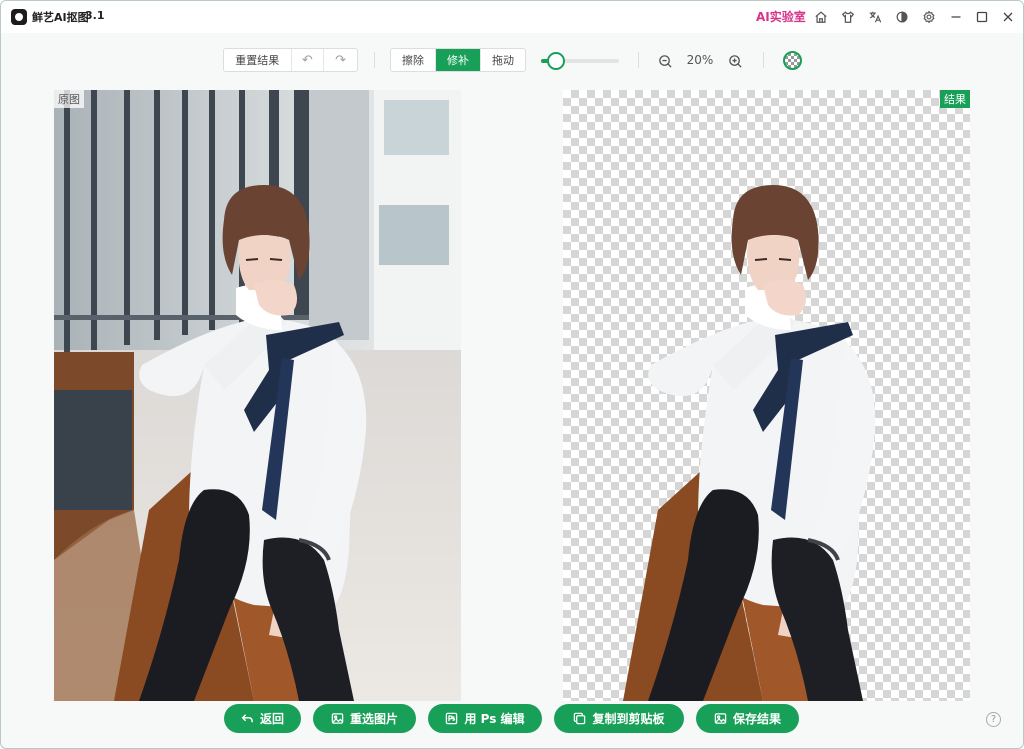 The height and width of the screenshot is (749, 1024). I want to click on app-version: 3.1, so click(95, 15).